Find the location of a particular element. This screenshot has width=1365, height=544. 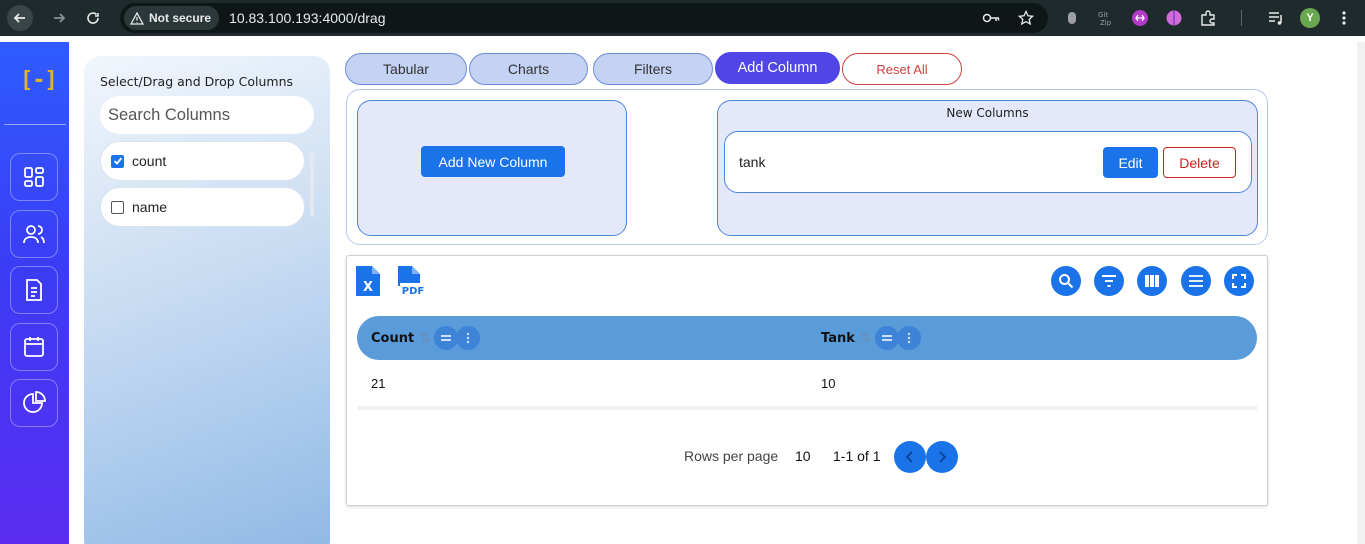

calendar-icon is located at coordinates (34, 347).